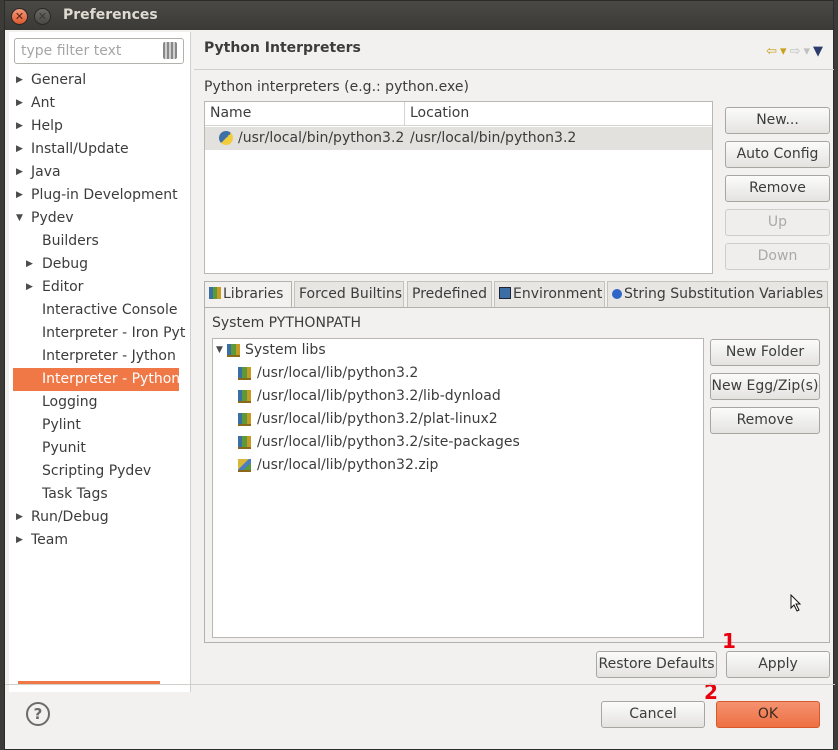 This screenshot has height=750, width=838. Describe the element at coordinates (110, 379) in the screenshot. I see `tree-item-label: Interpreter - Python` at that location.